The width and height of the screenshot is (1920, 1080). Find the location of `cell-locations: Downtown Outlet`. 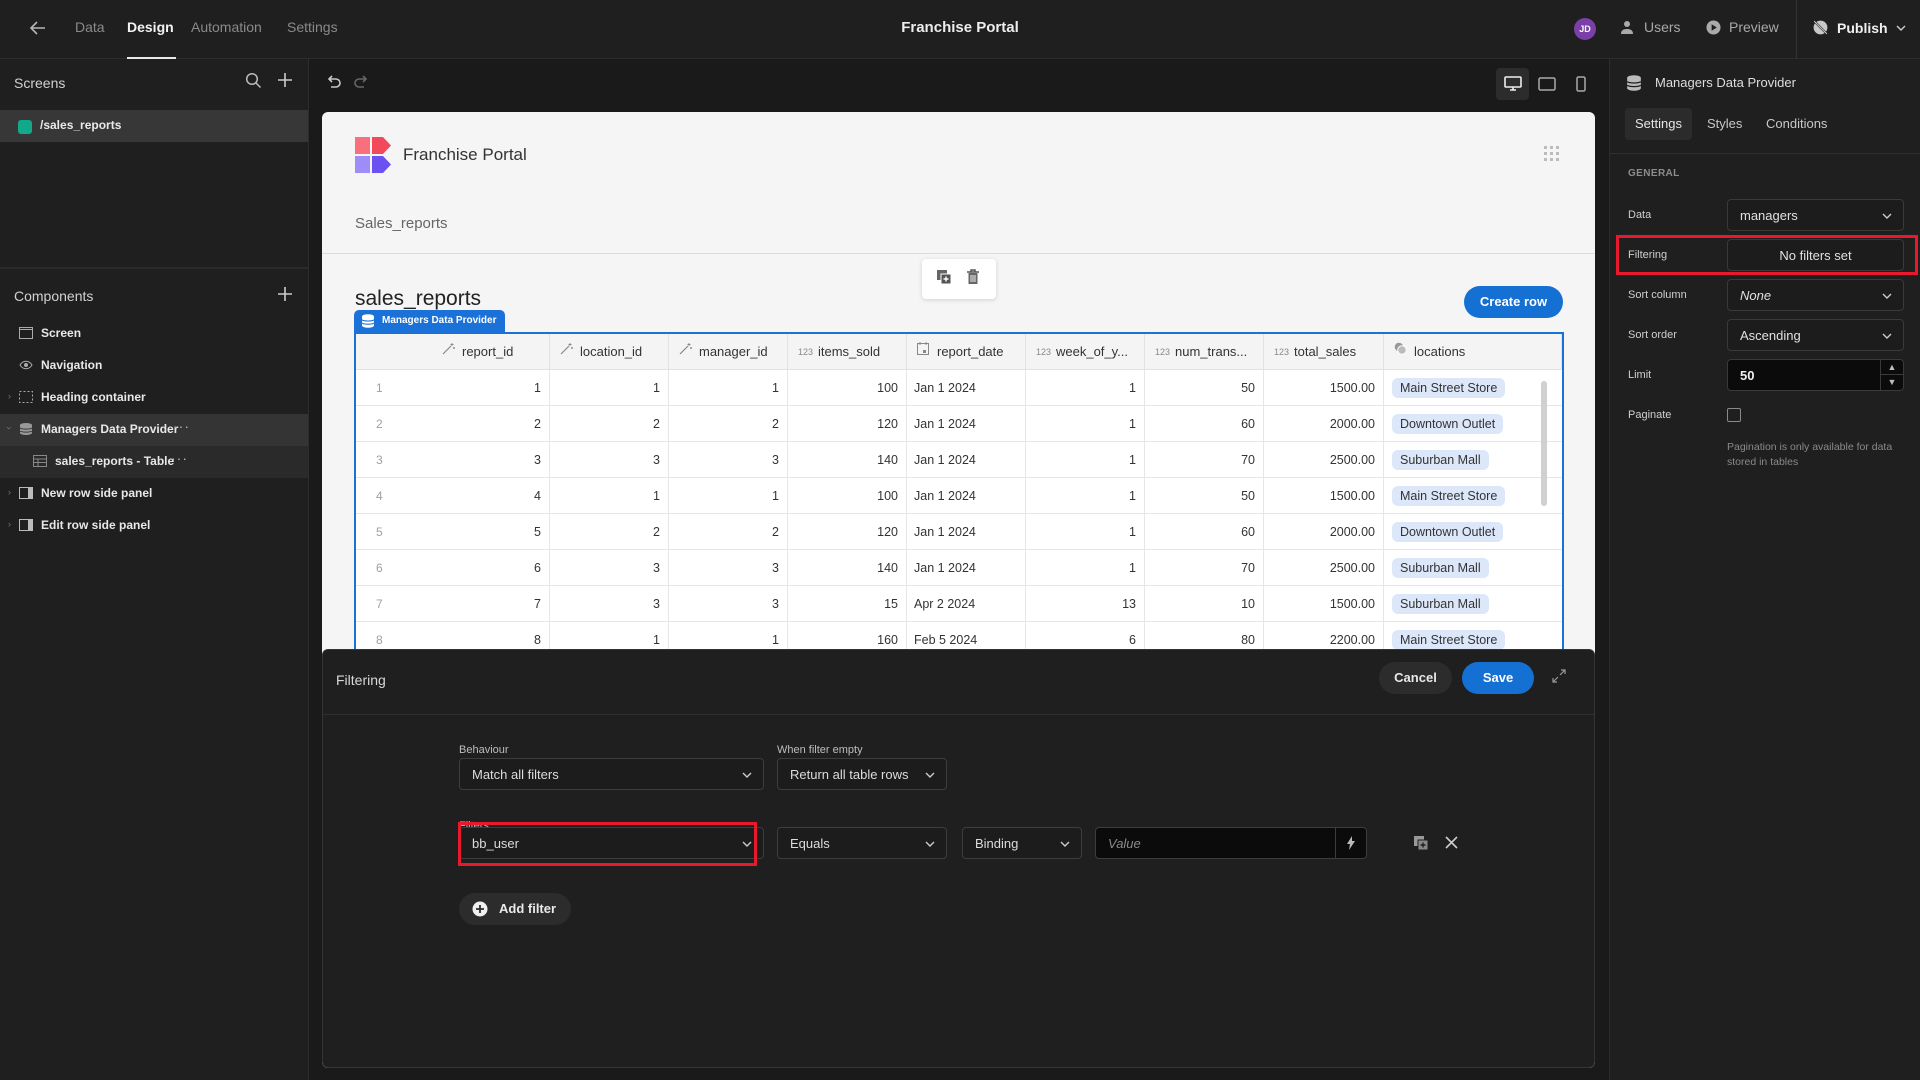

cell-locations: Downtown Outlet is located at coordinates (1473, 532).